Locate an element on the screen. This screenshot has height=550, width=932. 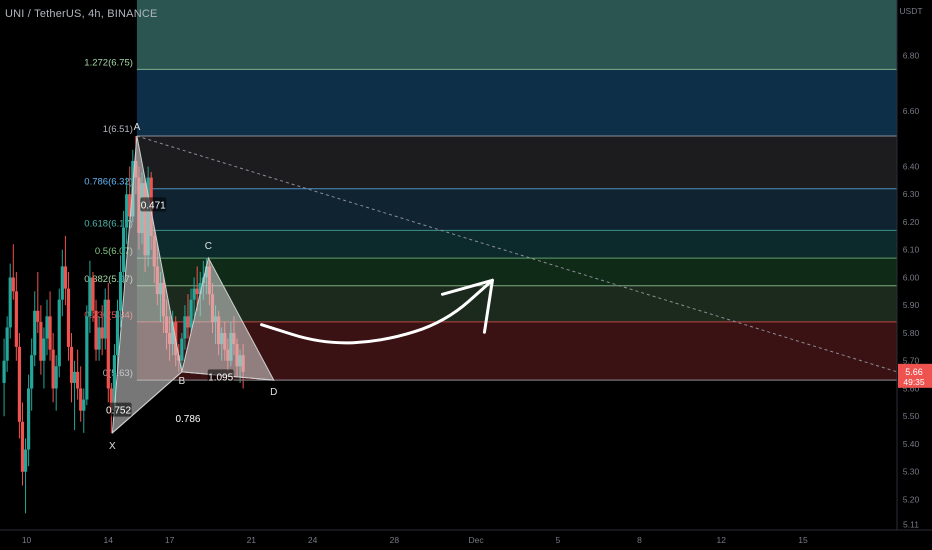
price-axis-tick: 5.40 is located at coordinates (911, 444).